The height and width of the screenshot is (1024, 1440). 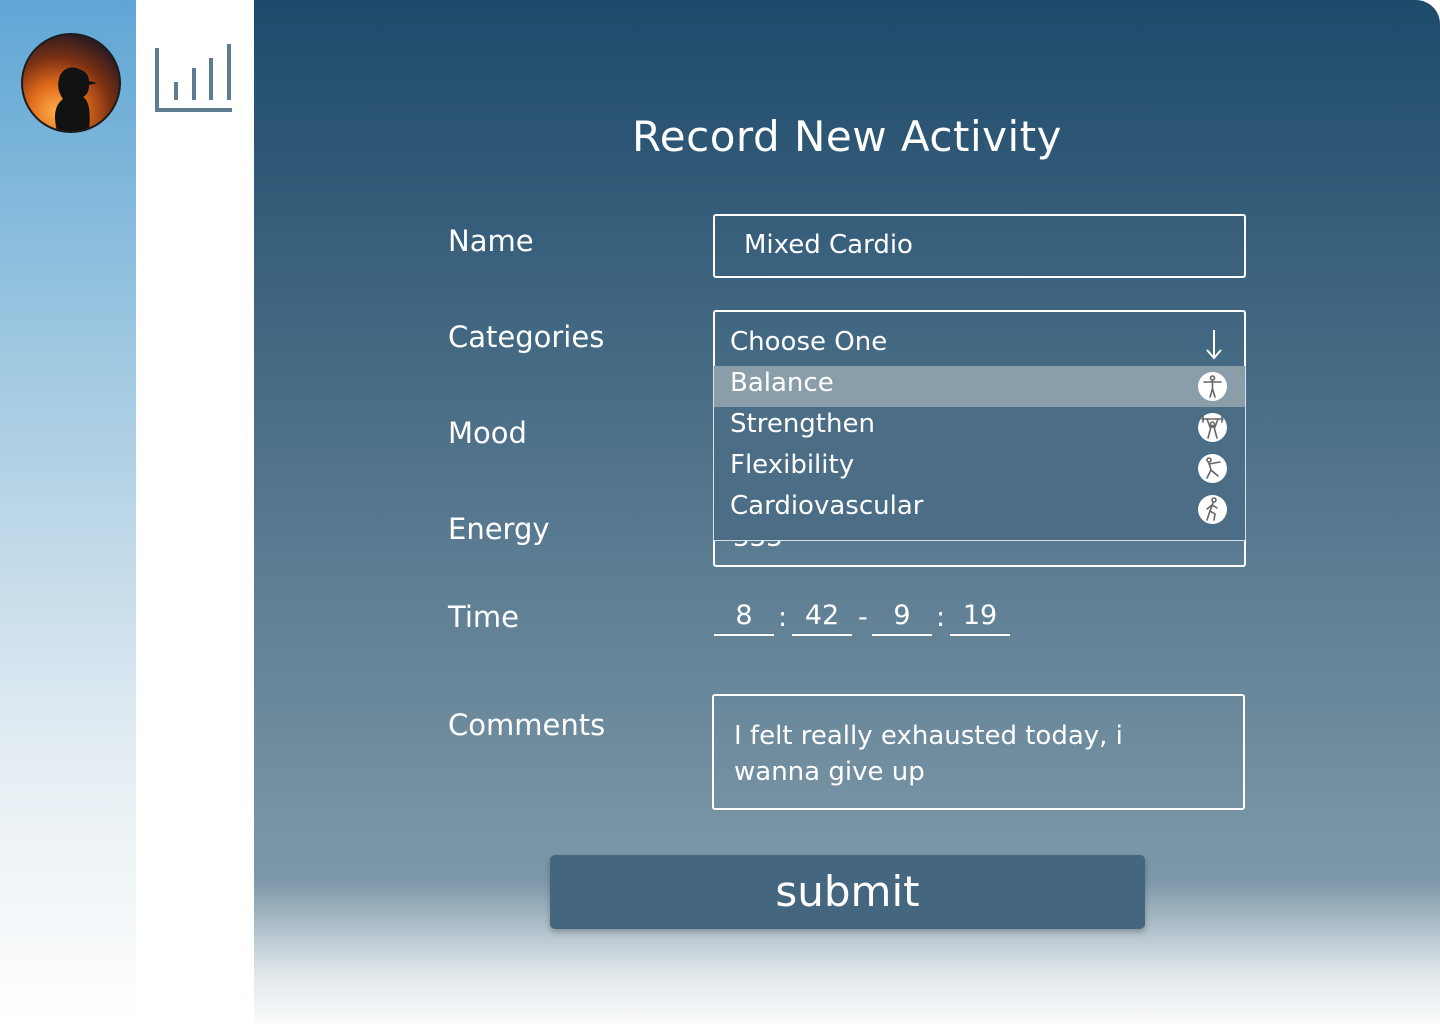 What do you see at coordinates (194, 78) in the screenshot?
I see `bar-chart-icon` at bounding box center [194, 78].